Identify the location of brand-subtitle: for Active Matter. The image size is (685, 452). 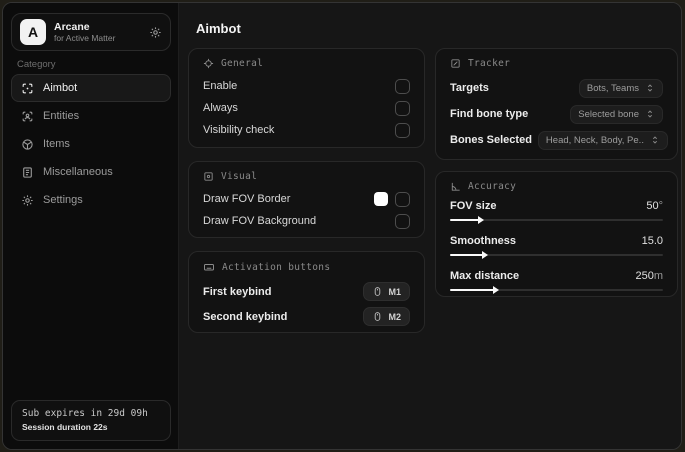
(85, 37).